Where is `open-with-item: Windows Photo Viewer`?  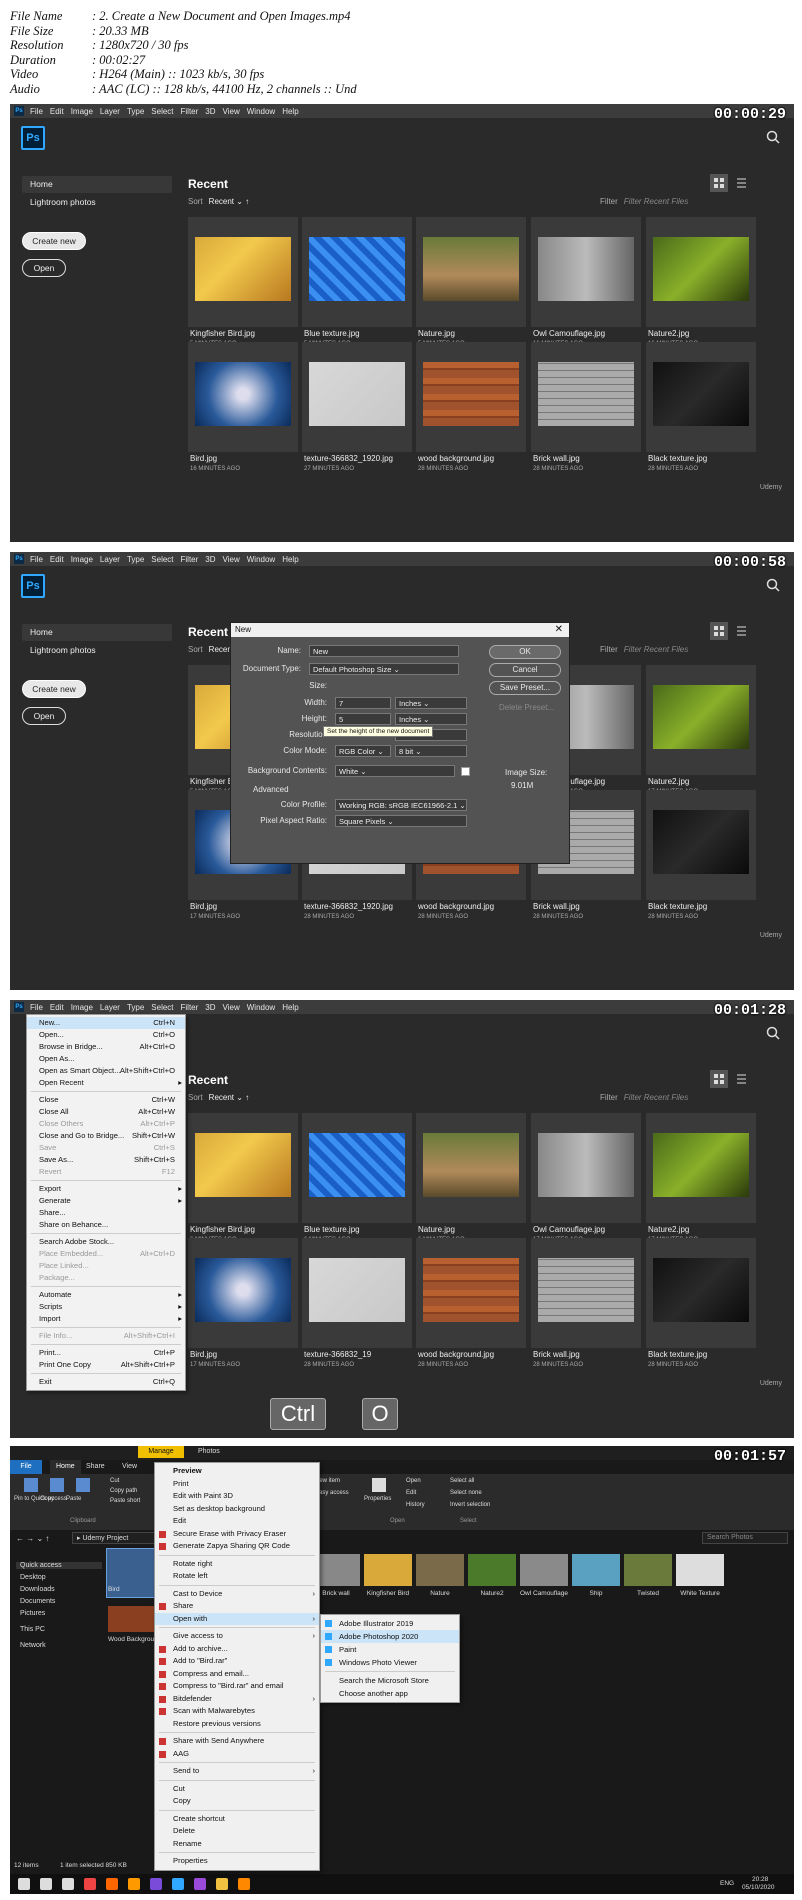 open-with-item: Windows Photo Viewer is located at coordinates (390, 1662).